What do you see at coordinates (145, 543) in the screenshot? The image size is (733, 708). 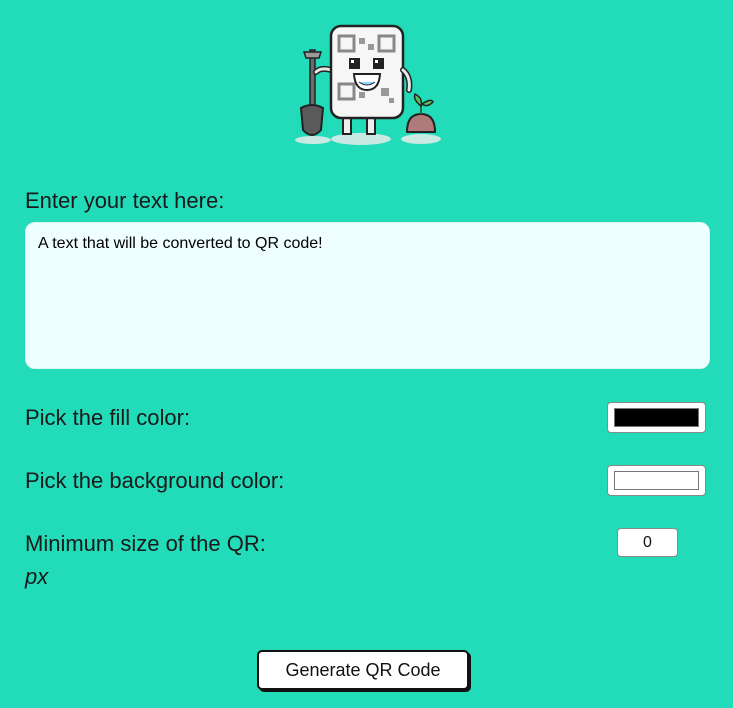 I see `min-size-label: Minimum size of the QR:` at bounding box center [145, 543].